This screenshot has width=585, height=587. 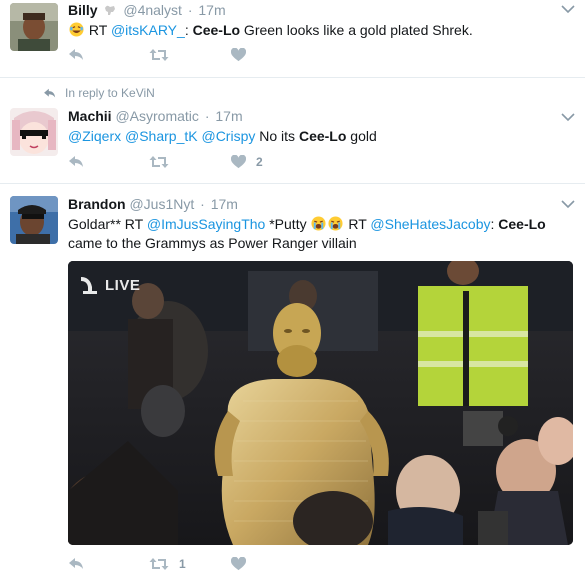 I want to click on mention-link: @ImJusSayingTho, so click(x=206, y=224).